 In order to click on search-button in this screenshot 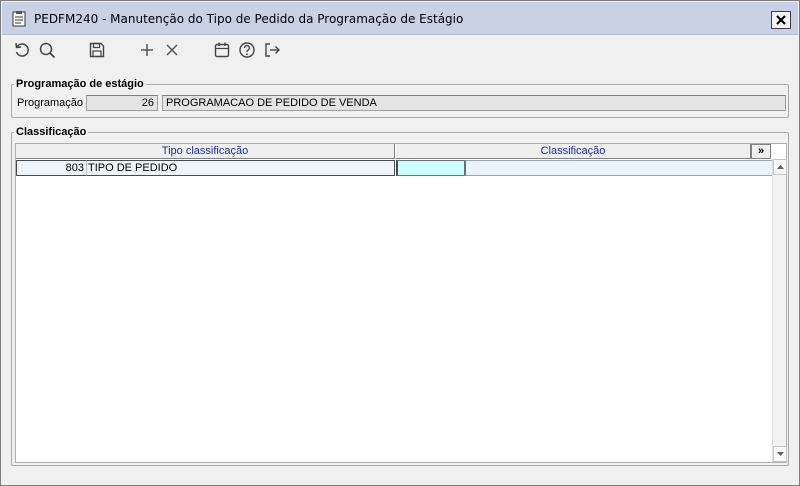, I will do `click(47, 50)`.